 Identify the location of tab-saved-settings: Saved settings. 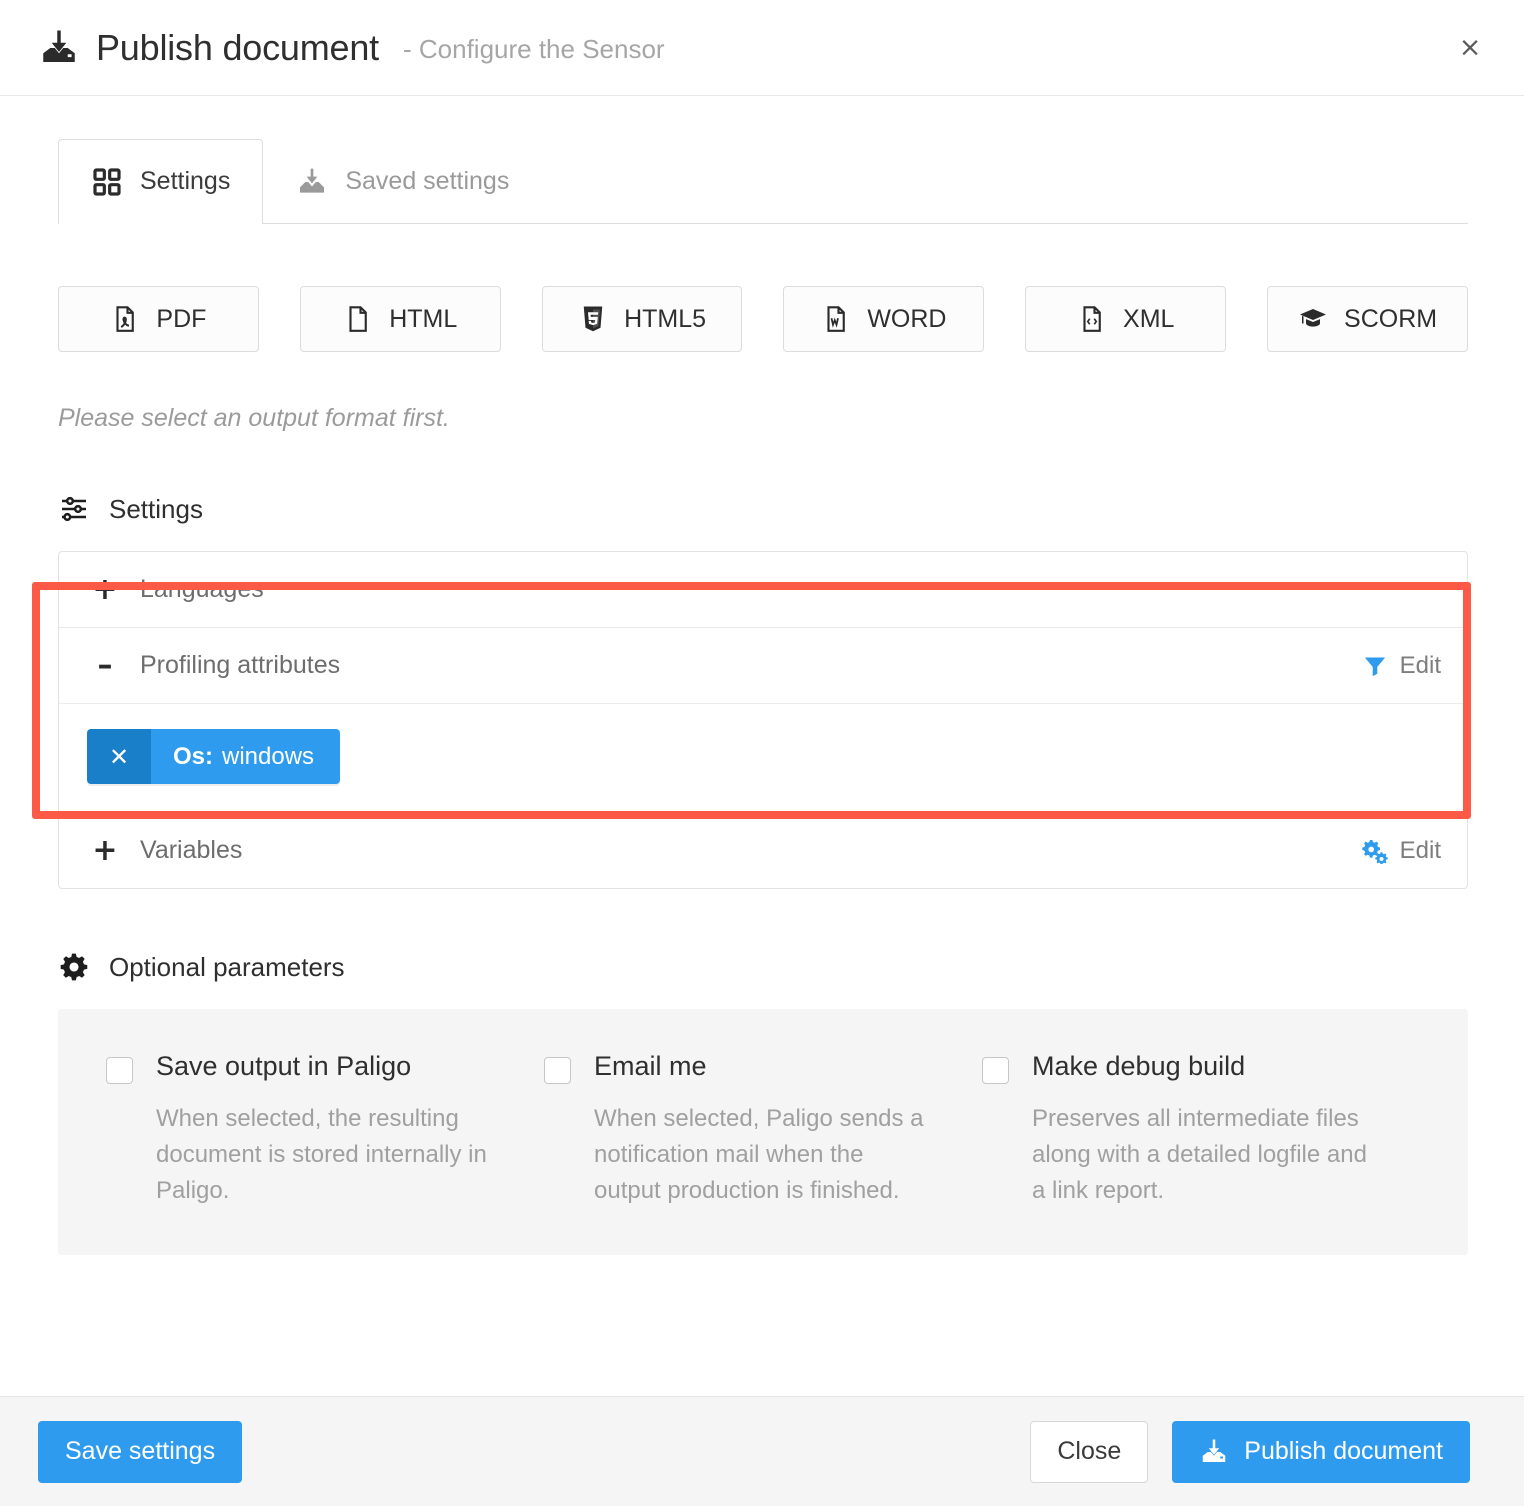
(402, 181).